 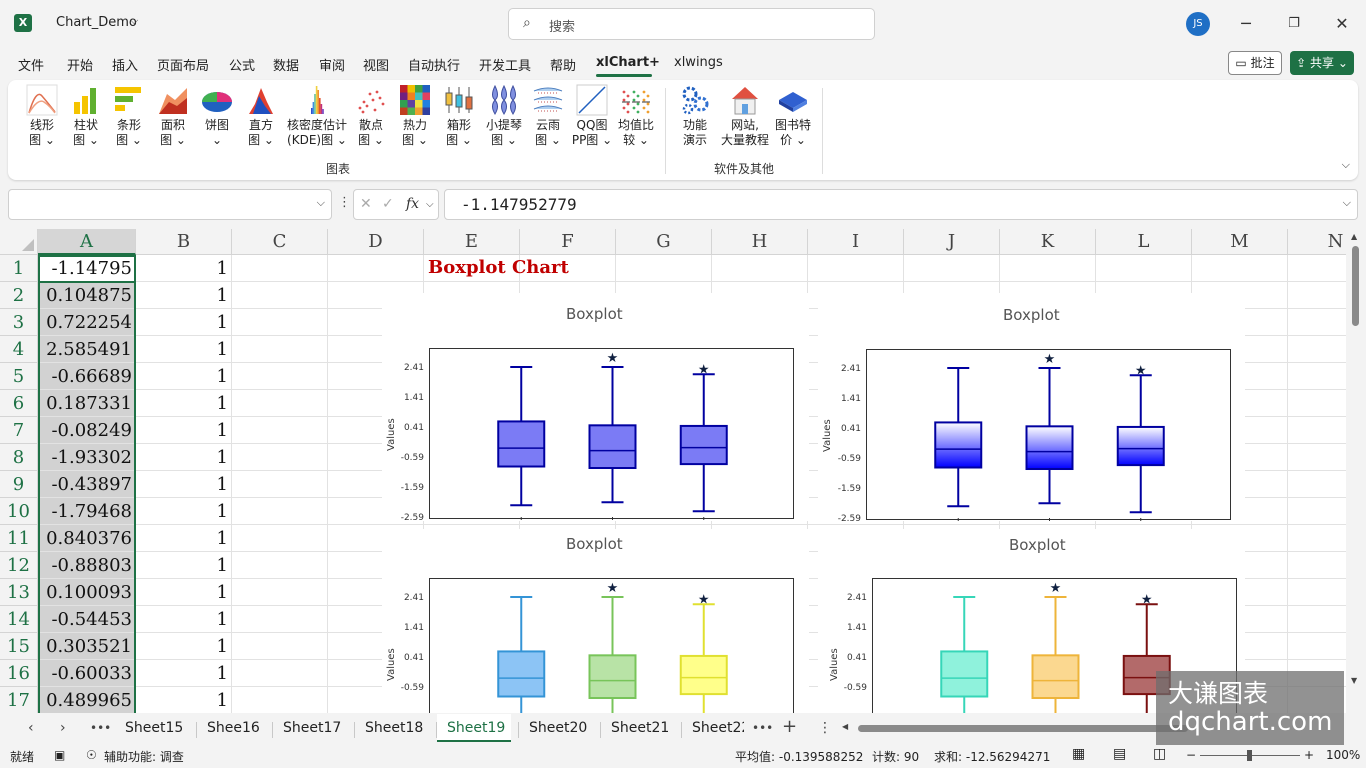 I want to click on document-title: Chart_Demo, so click(x=96, y=22).